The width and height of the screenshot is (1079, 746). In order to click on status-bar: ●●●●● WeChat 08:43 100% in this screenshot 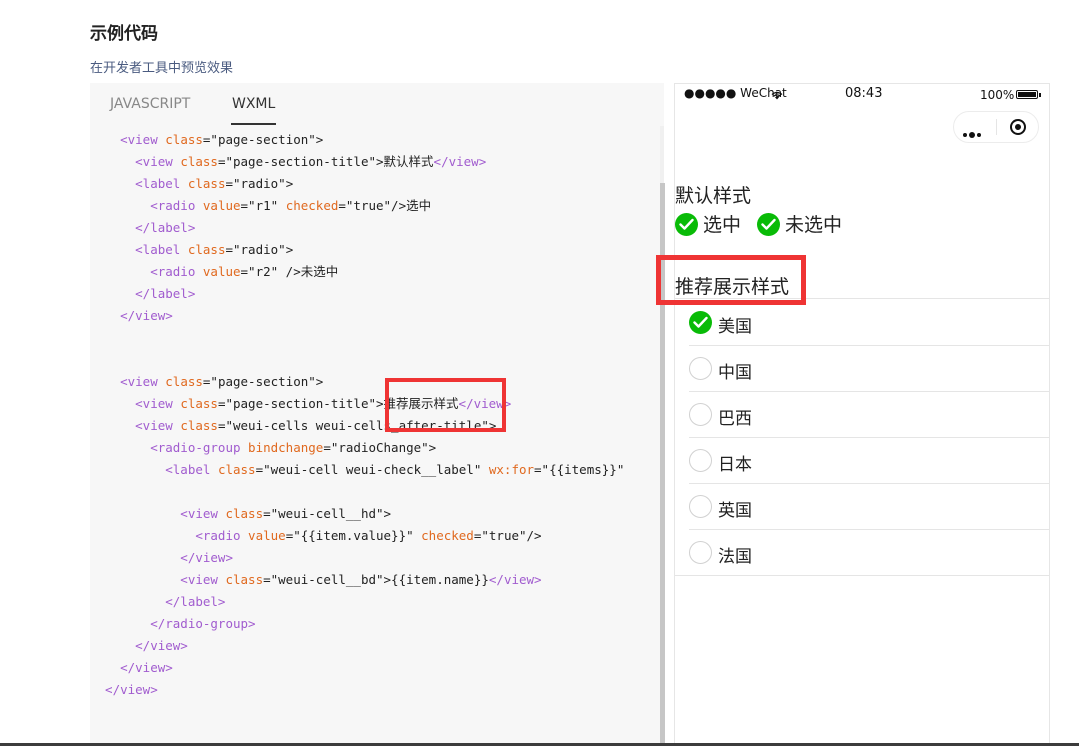, I will do `click(863, 95)`.